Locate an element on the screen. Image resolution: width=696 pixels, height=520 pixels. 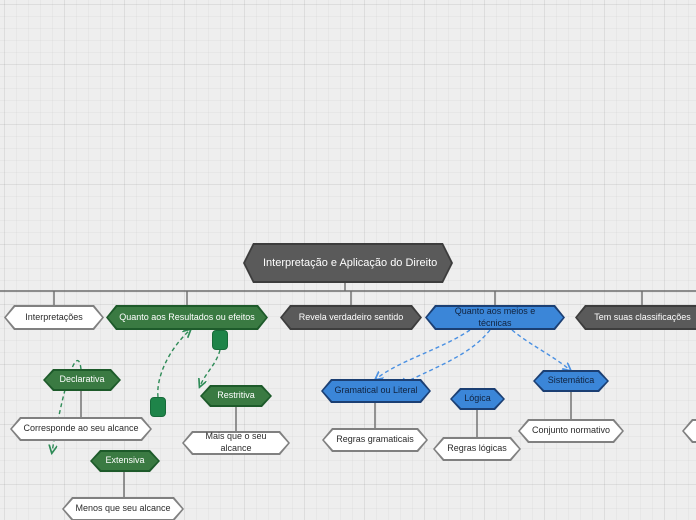
node-label: Conjunto normativo is located at coordinates (571, 430).